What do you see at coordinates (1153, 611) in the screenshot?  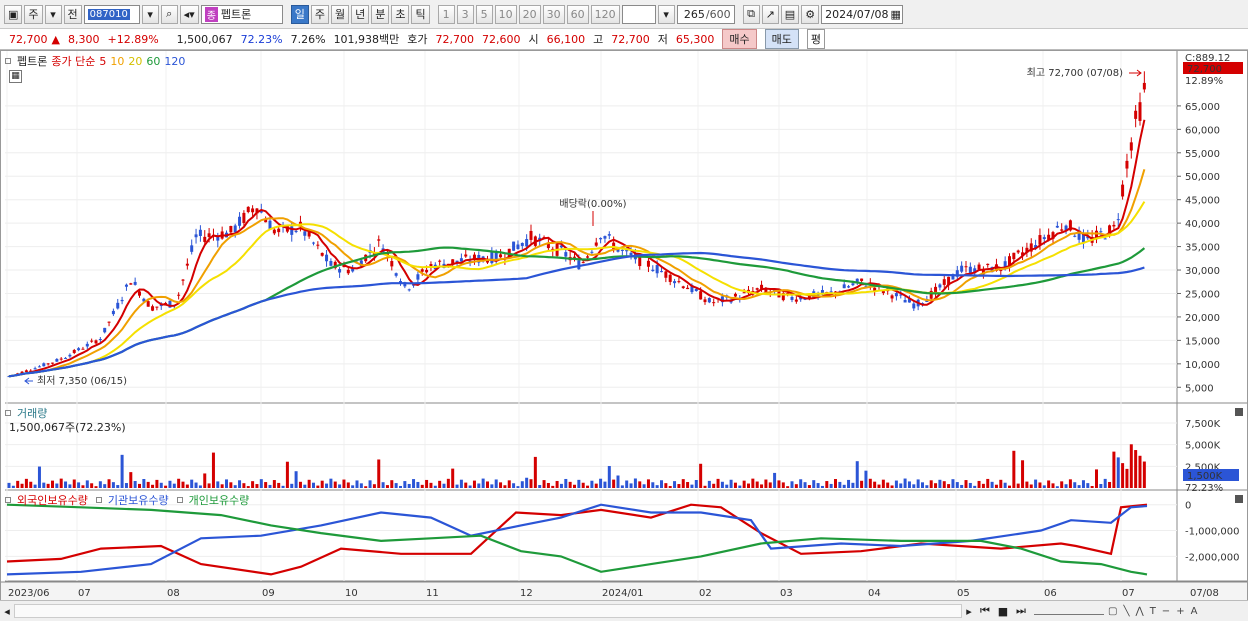 I see `text-tool-icon: T` at bounding box center [1153, 611].